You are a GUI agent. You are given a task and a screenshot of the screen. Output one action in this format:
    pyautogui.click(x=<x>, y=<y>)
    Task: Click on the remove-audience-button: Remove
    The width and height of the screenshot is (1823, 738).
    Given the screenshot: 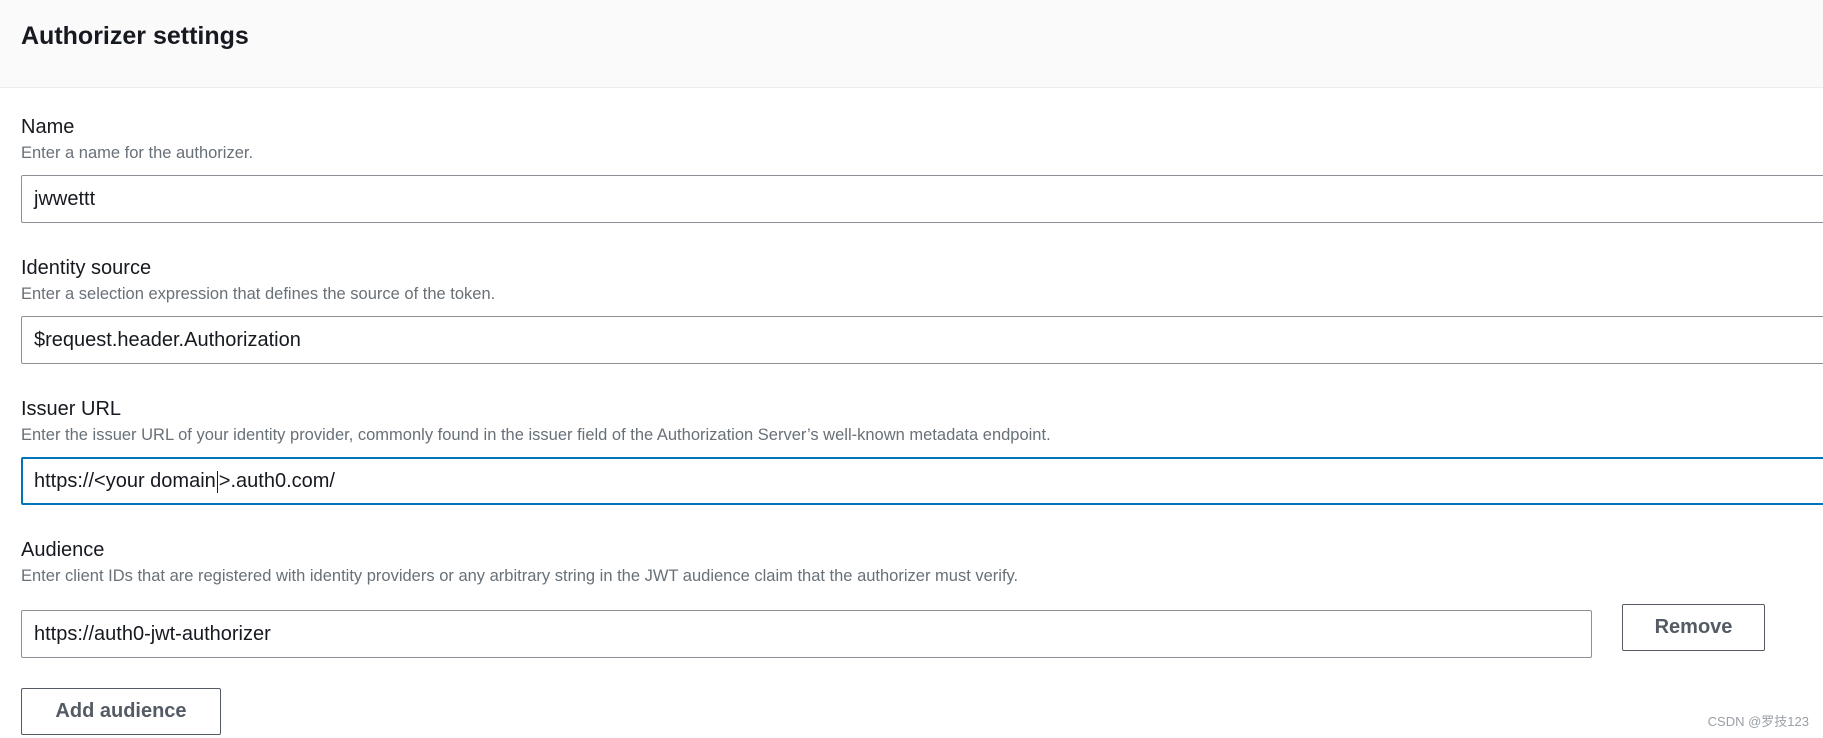 What is the action you would take?
    pyautogui.click(x=1693, y=627)
    